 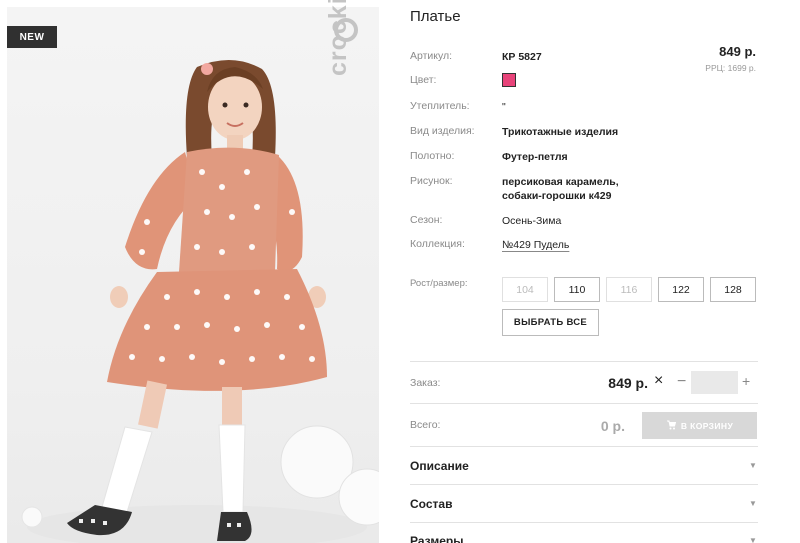 I want to click on attr-label-pattern: Рисунок:, so click(x=431, y=181).